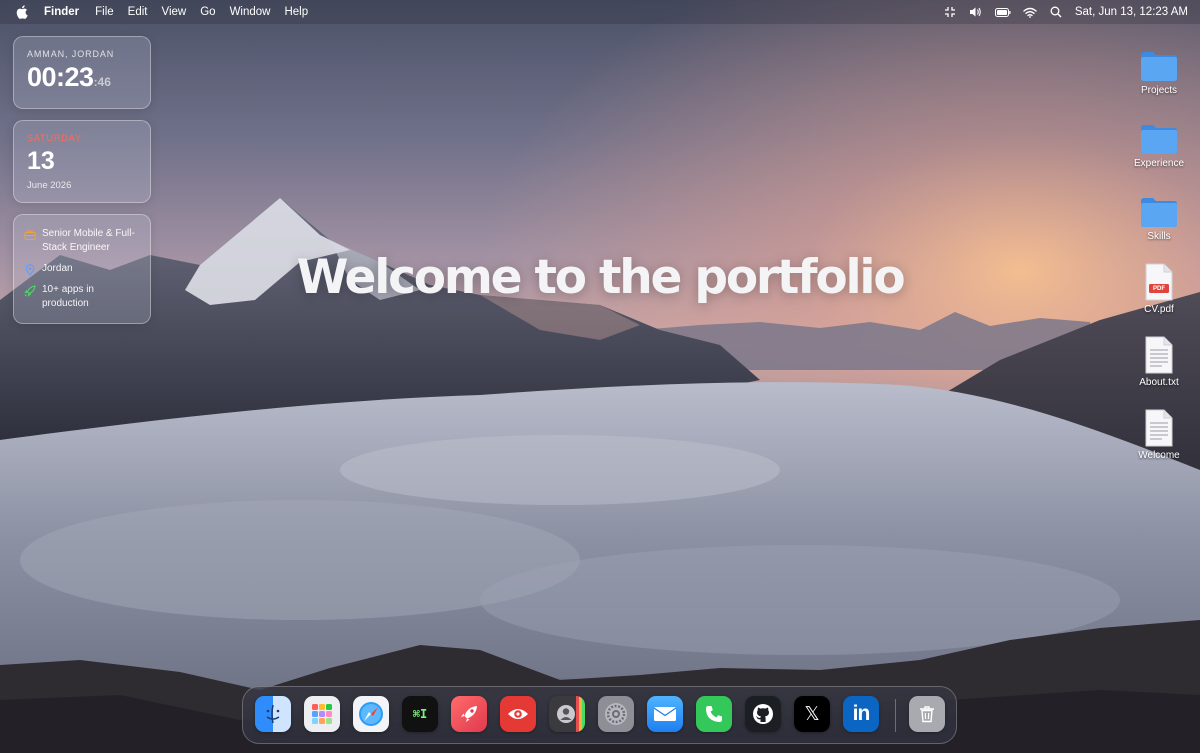 Image resolution: width=1200 pixels, height=753 pixels. I want to click on clock-seconds: :46, so click(102, 82).